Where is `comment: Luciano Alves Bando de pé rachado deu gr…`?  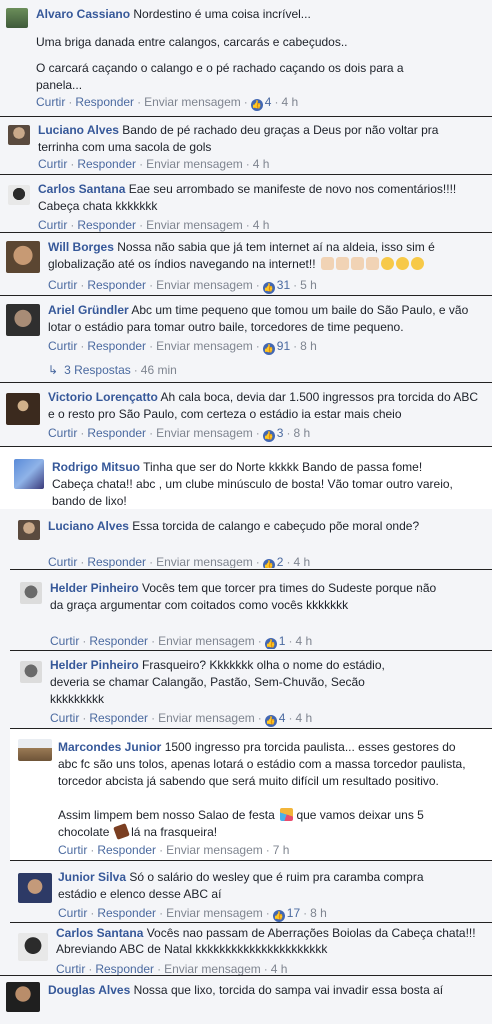
comment: Luciano Alves Bando de pé rachado deu gr… is located at coordinates (246, 145).